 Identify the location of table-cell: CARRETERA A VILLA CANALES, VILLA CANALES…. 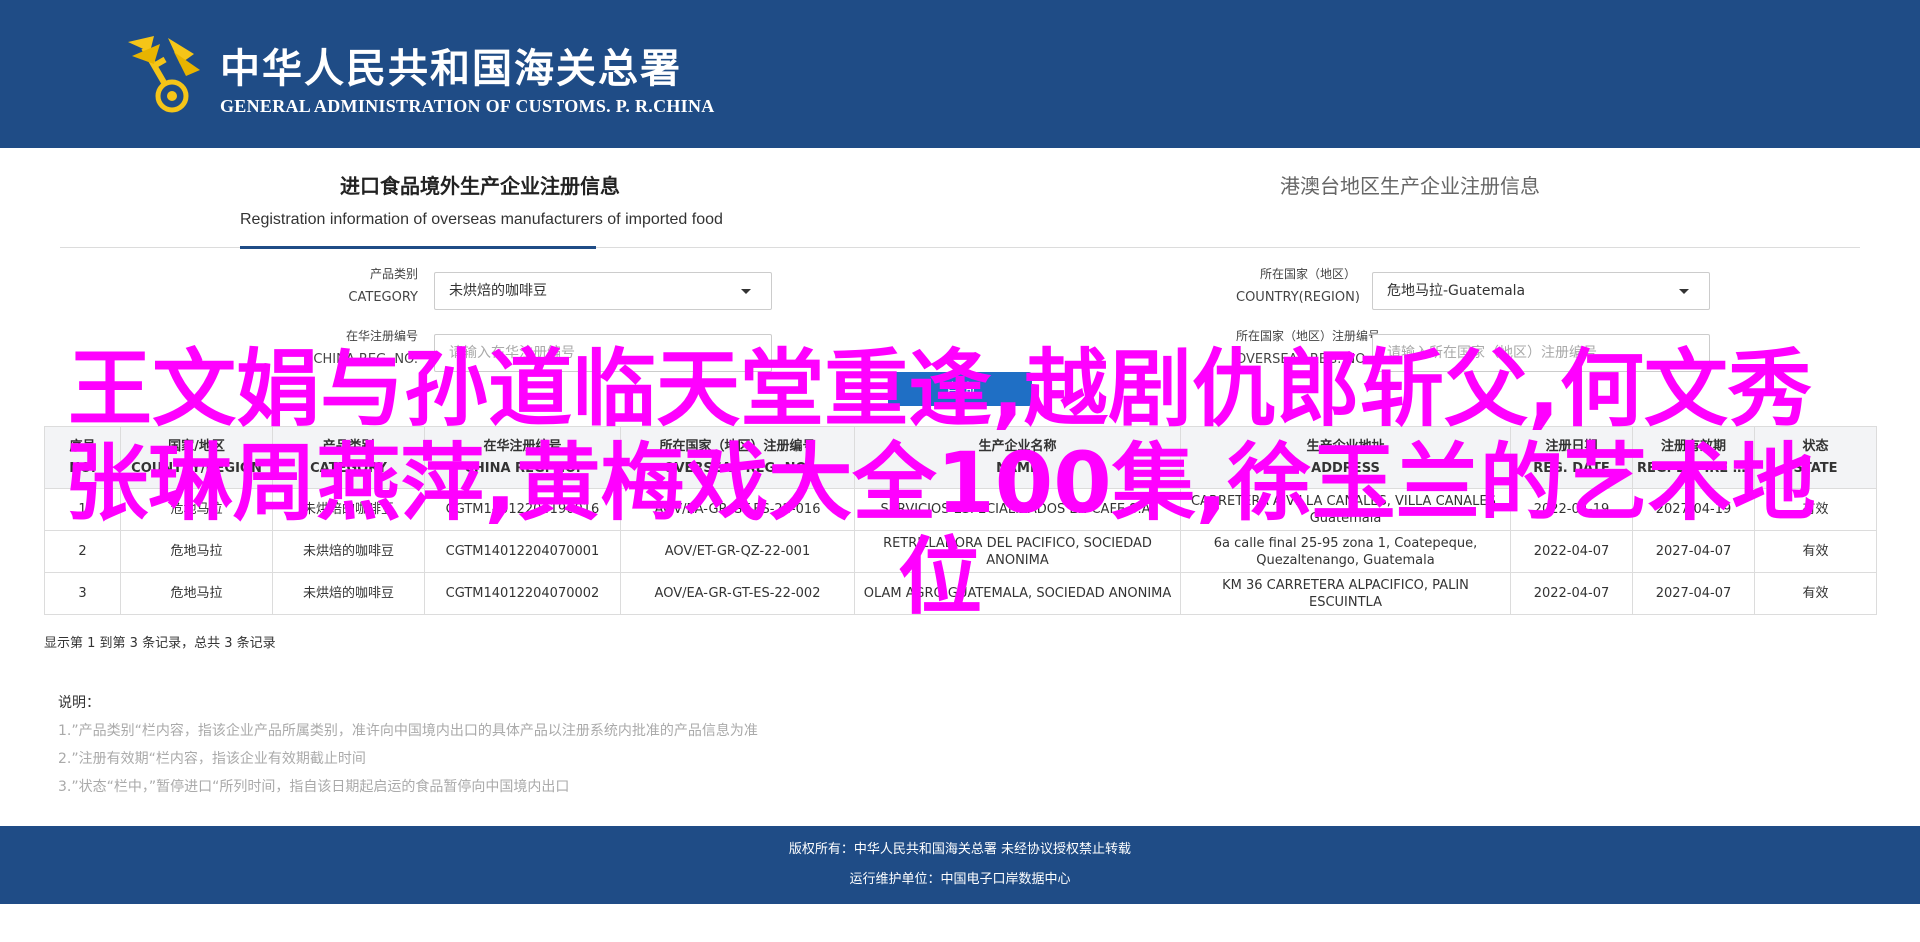
(1345, 509).